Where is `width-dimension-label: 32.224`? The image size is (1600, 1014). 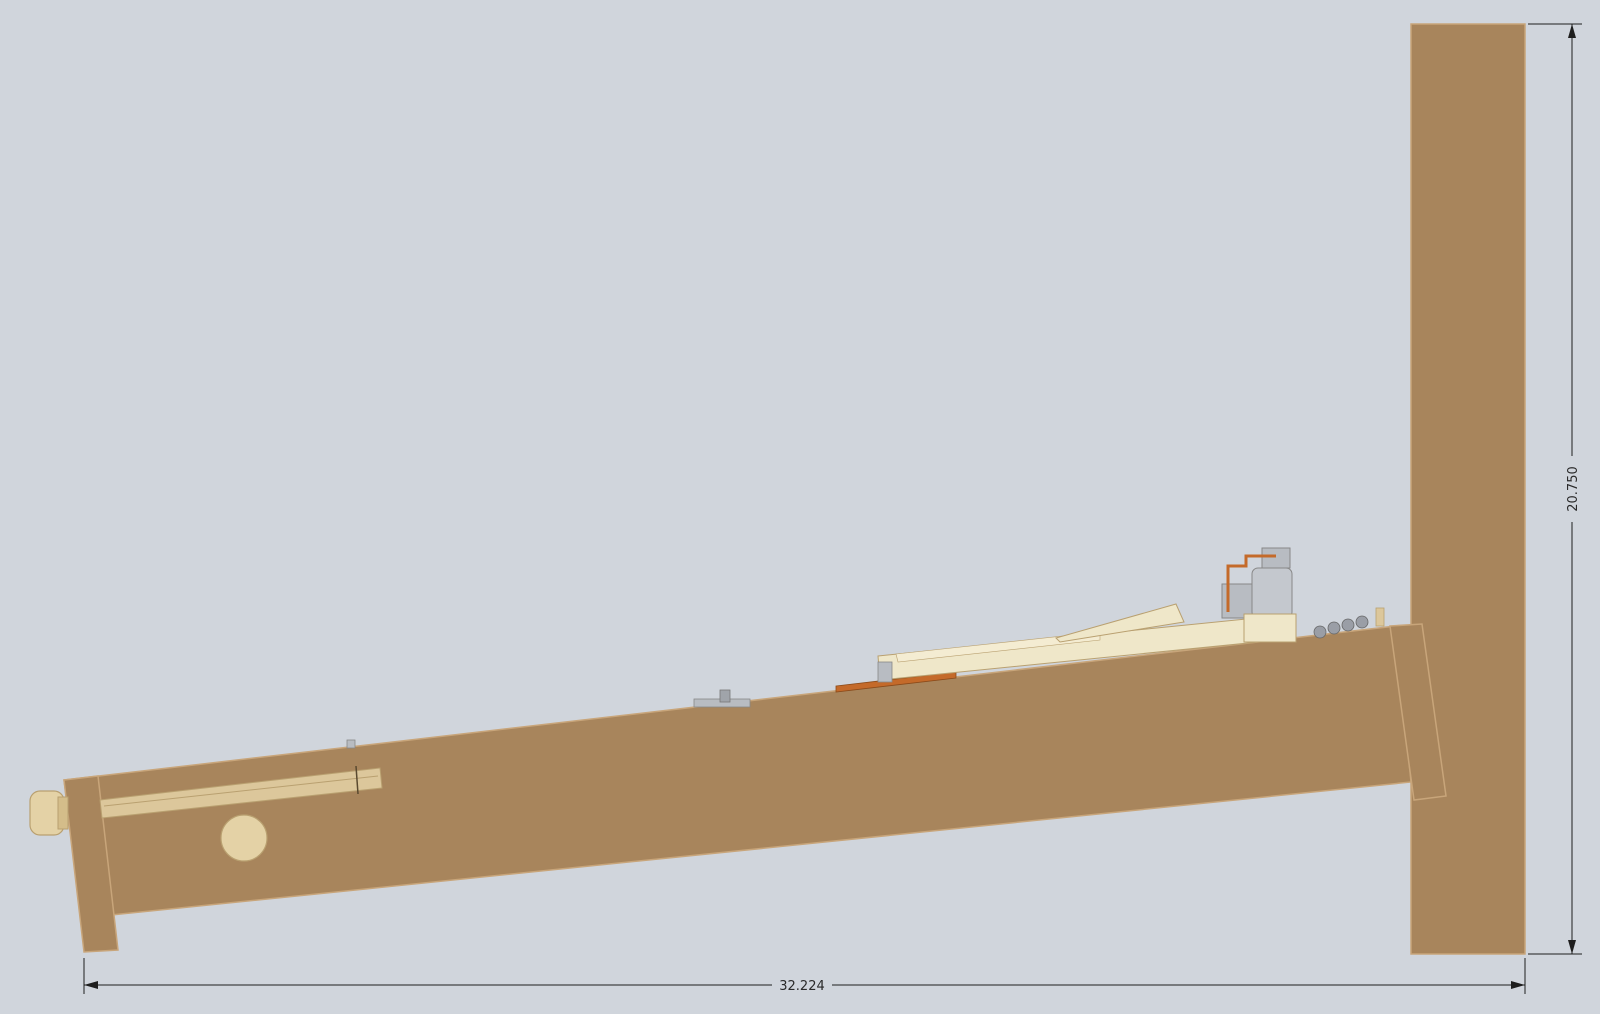 width-dimension-label: 32.224 is located at coordinates (802, 986).